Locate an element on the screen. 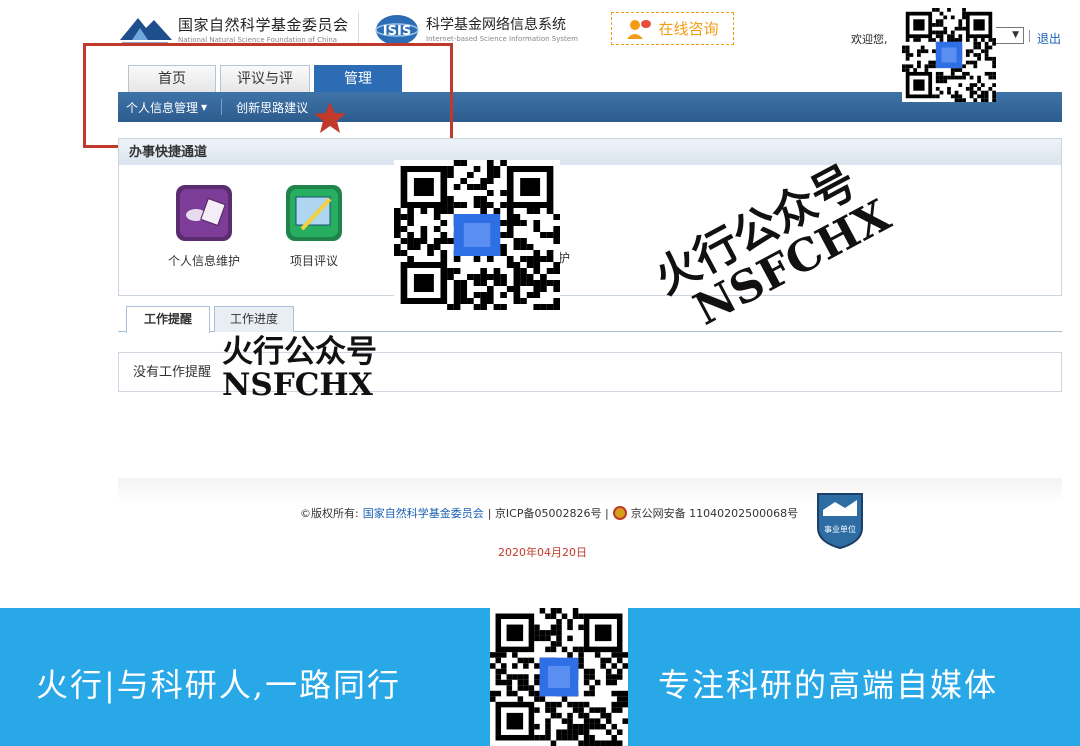 The height and width of the screenshot is (746, 1080). watermark-left: 火行公众号 NSFCHX is located at coordinates (299, 368).